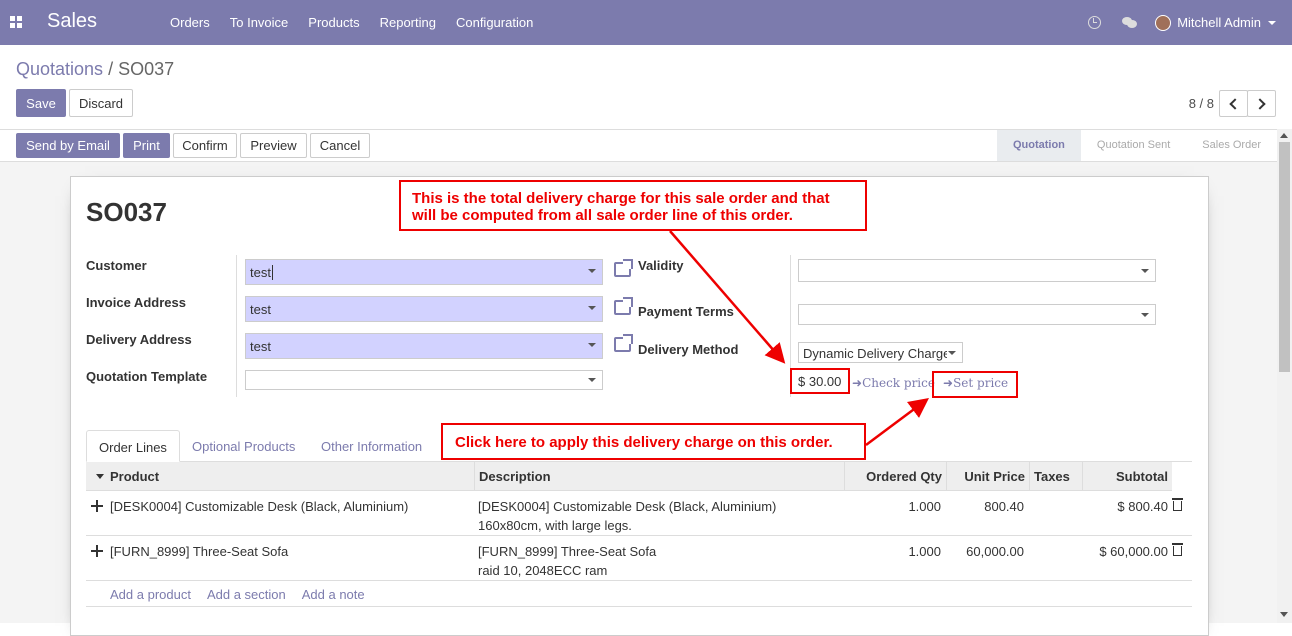 The height and width of the screenshot is (636, 1292). Describe the element at coordinates (424, 309) in the screenshot. I see `invoice-address-field: test` at that location.